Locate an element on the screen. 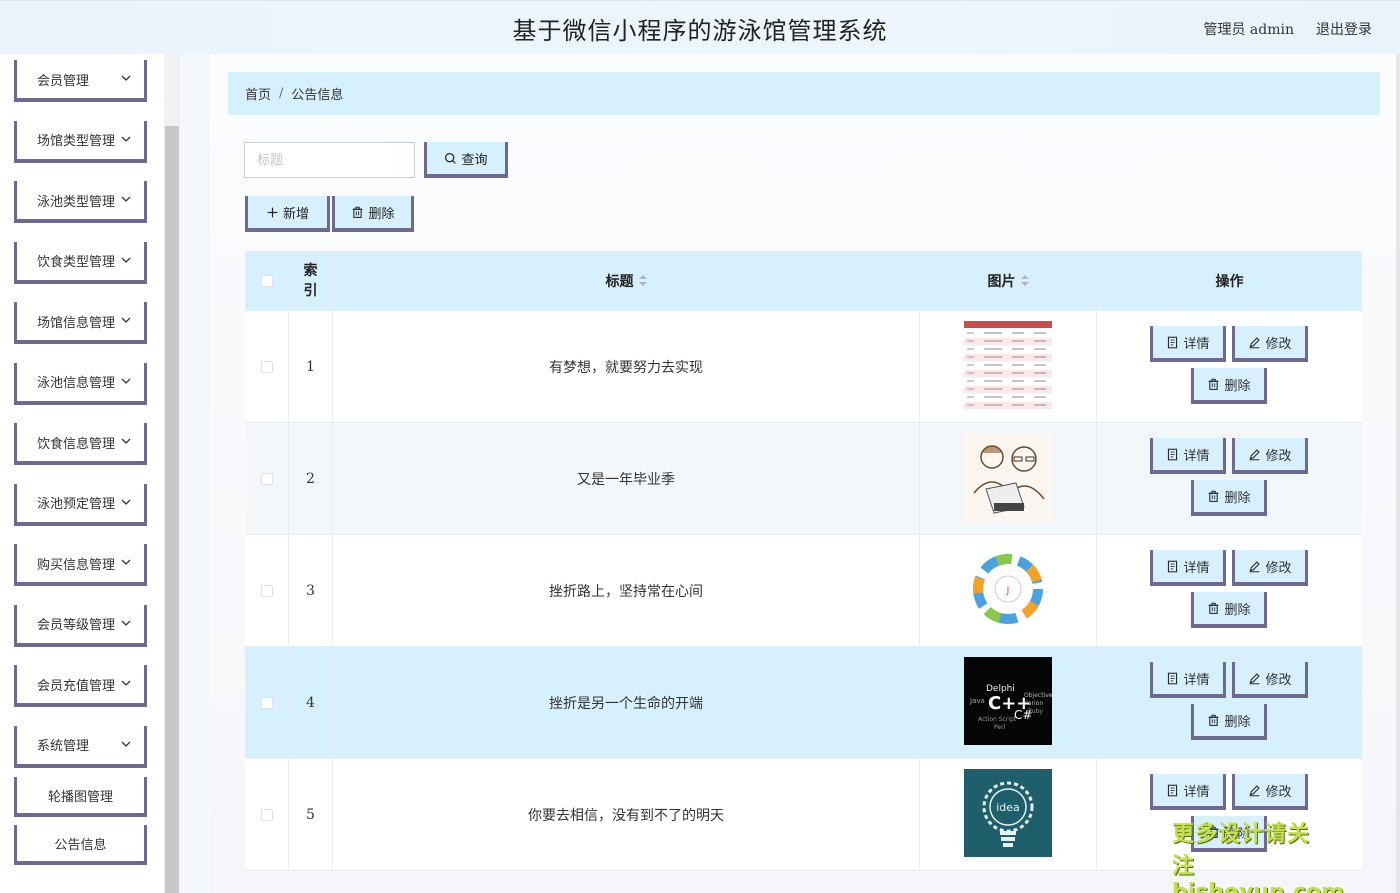  idea-bulb-thumbnail: idea is located at coordinates (1008, 814).